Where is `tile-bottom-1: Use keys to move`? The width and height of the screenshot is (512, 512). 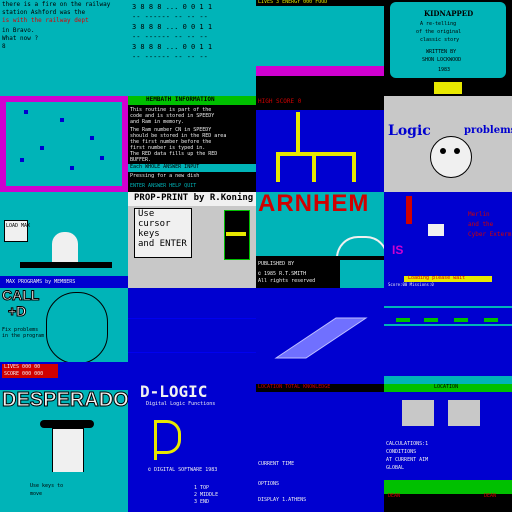
tile-bottom-1: Use keys to move is located at coordinates (64, 496).